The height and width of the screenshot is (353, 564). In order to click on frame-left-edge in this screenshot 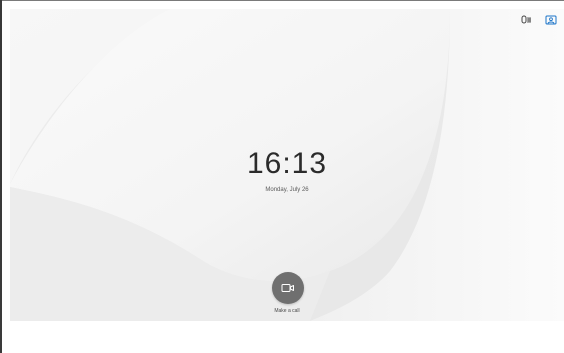, I will do `click(1, 176)`.